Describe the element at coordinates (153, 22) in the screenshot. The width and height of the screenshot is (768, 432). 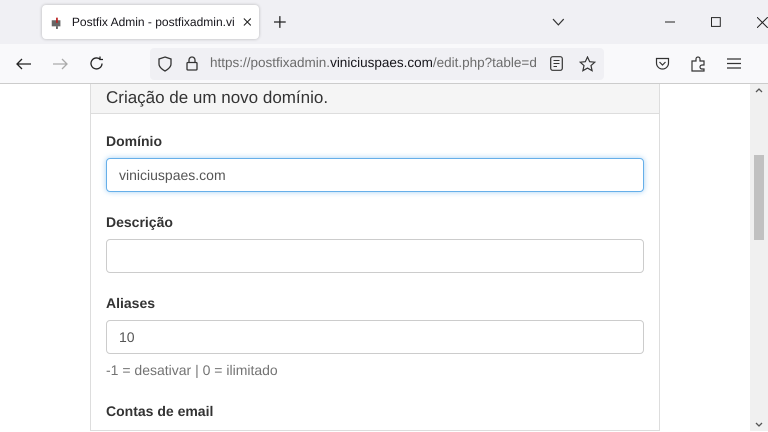
I see `tab-title: Postfix Admin - postfixadmin.vi` at that location.